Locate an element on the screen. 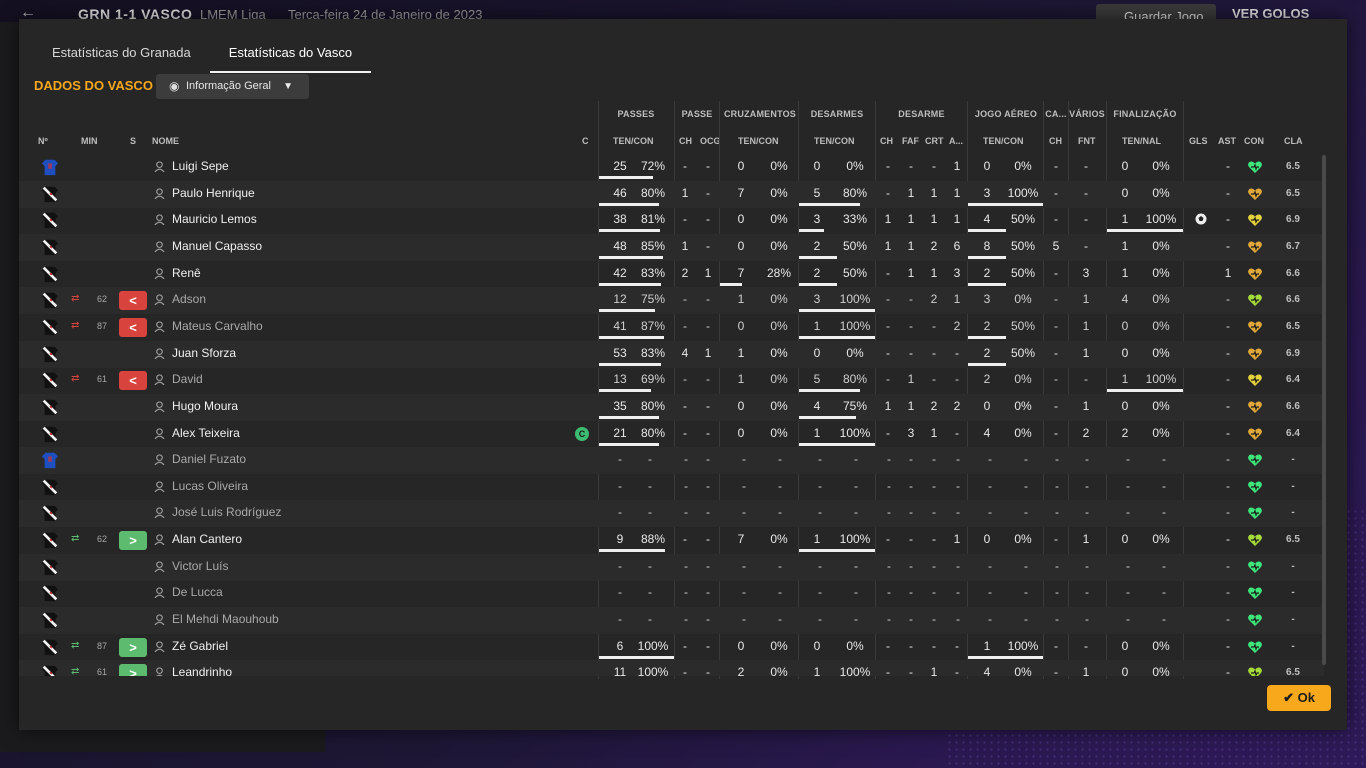 This screenshot has width=1366, height=768. player-name: Adson is located at coordinates (362, 300).